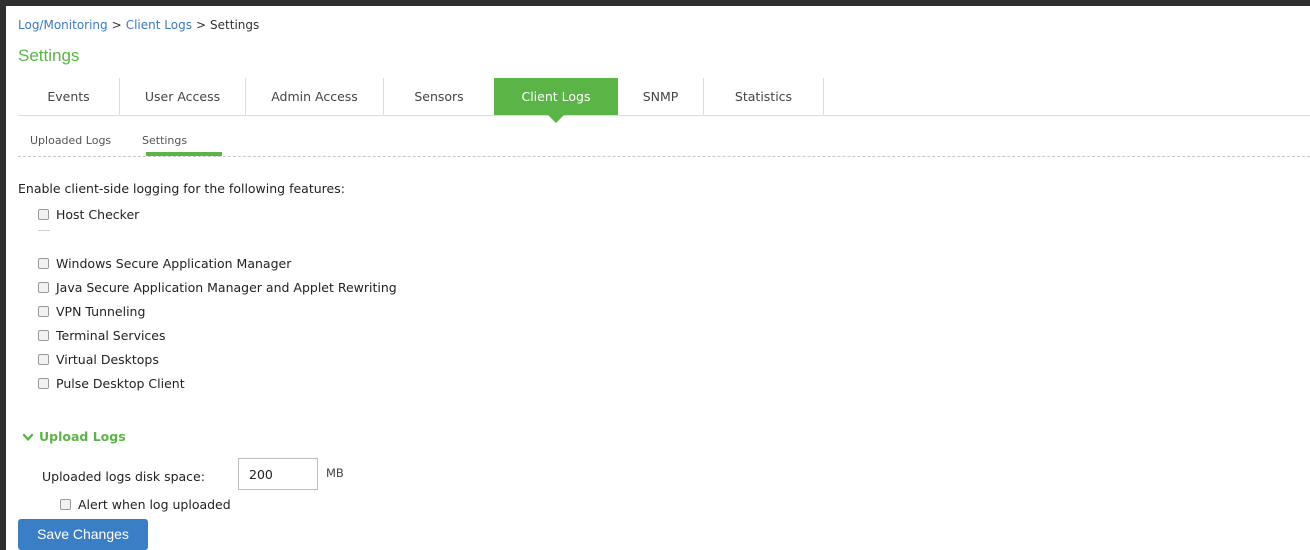 The image size is (1310, 550). What do you see at coordinates (120, 383) in the screenshot?
I see `pulse-desktop-client-label: Pulse Desktop Client` at bounding box center [120, 383].